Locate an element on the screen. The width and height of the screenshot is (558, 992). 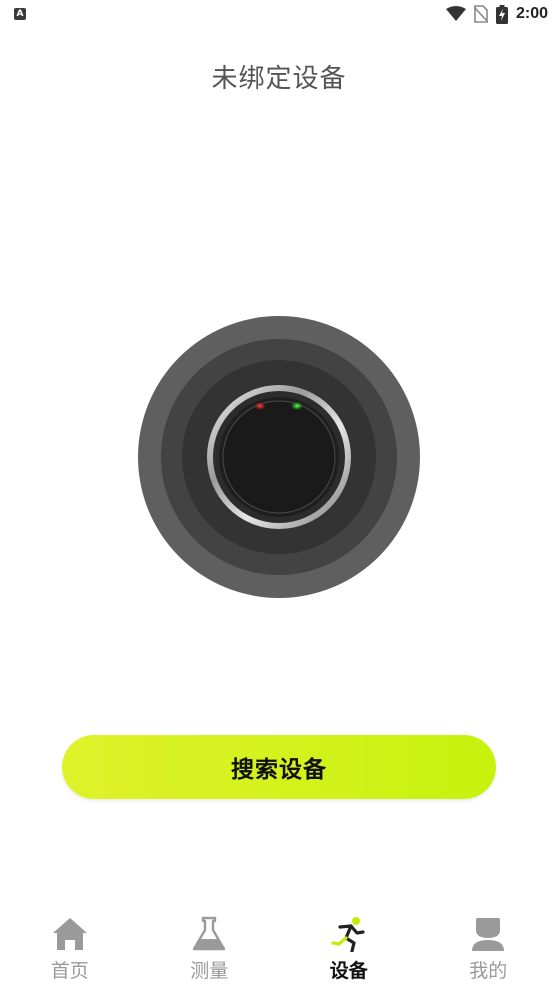
search-device-label: 搜索设备 is located at coordinates (279, 770).